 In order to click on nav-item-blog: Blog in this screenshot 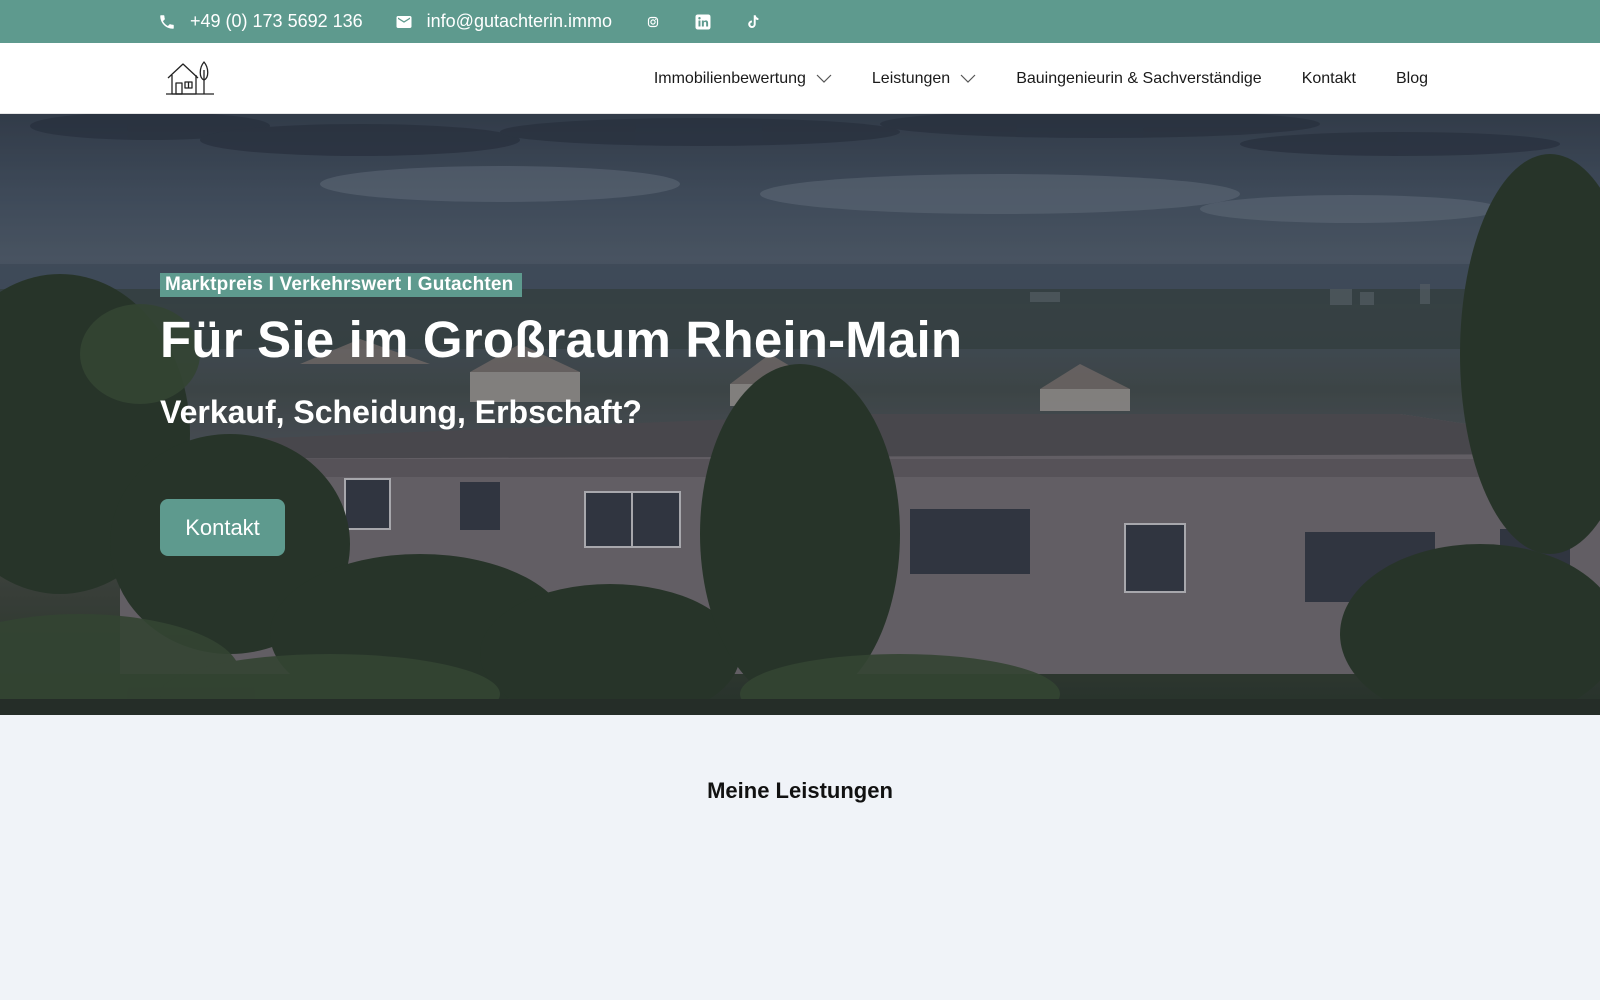, I will do `click(1412, 79)`.